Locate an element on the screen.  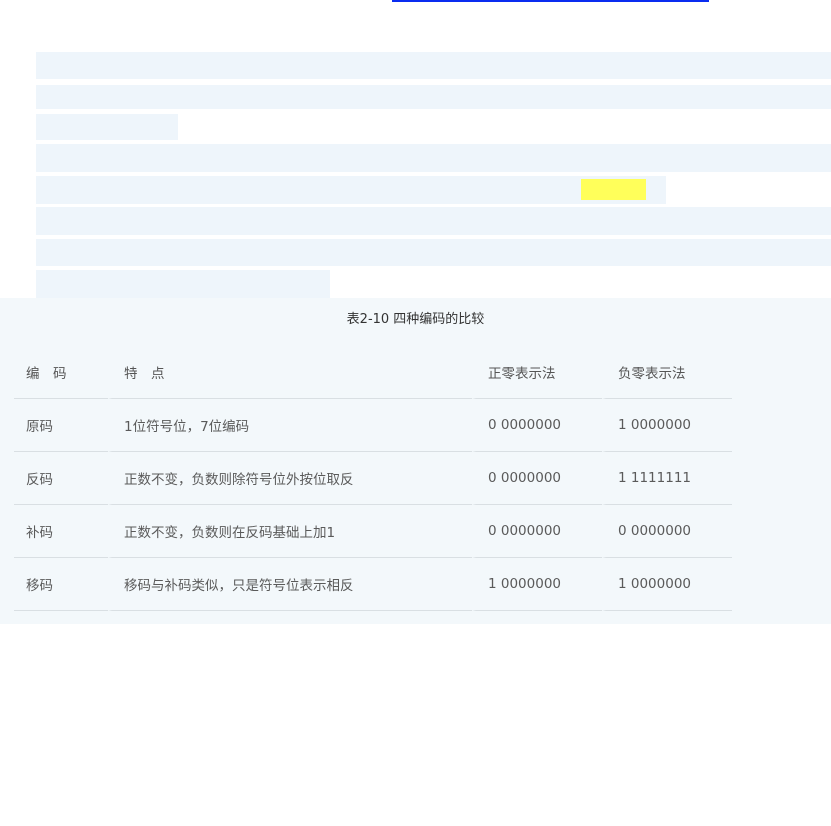
header-encoding: 编 码 is located at coordinates (61, 372).